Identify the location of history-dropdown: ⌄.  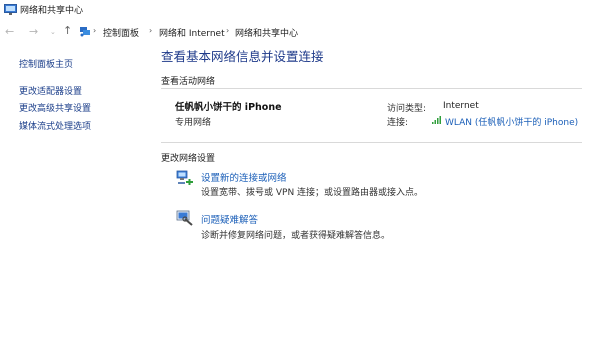
(53, 32).